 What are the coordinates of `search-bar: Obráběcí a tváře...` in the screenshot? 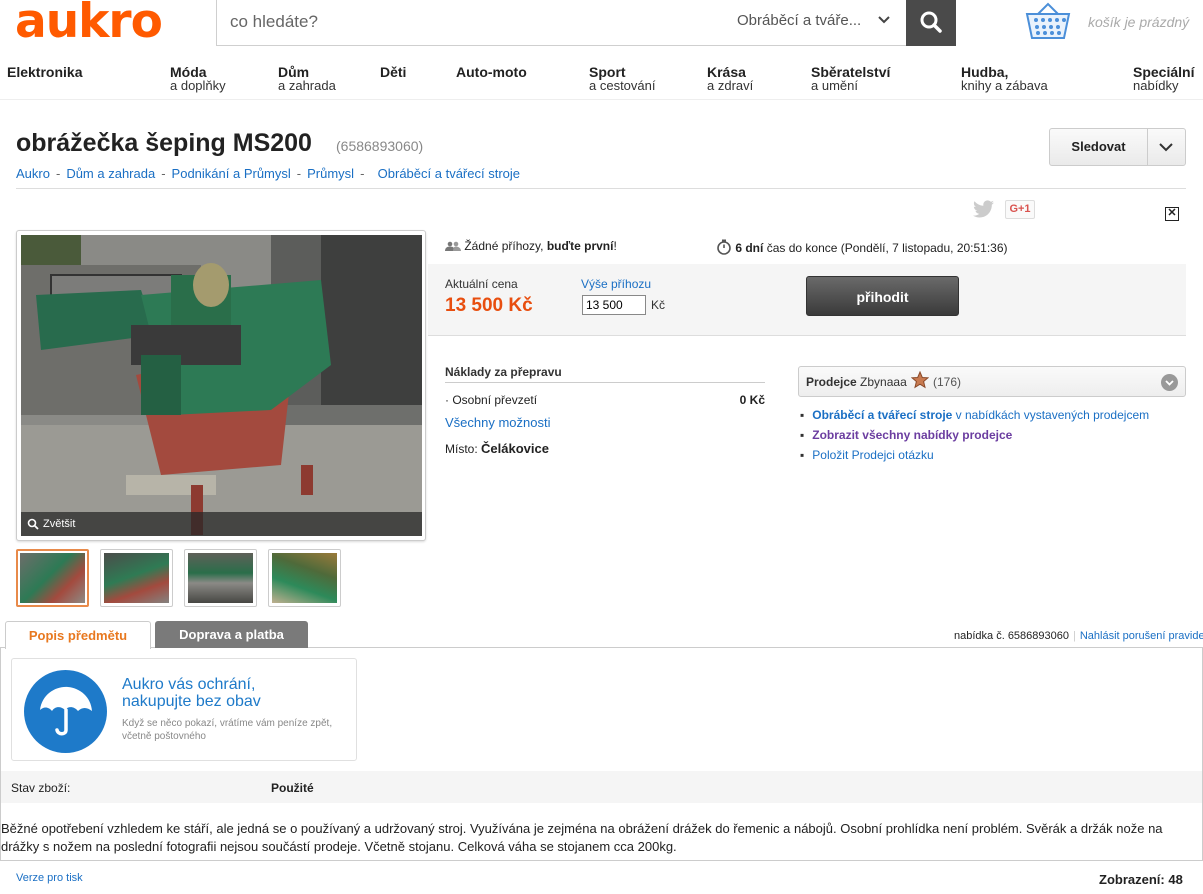 It's located at (586, 23).